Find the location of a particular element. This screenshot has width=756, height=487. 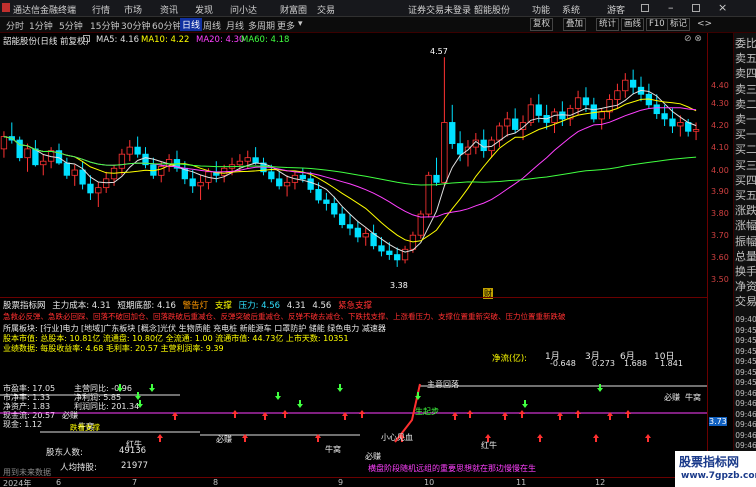

menu-item-zixun: 资讯 is located at coordinates (169, 9).